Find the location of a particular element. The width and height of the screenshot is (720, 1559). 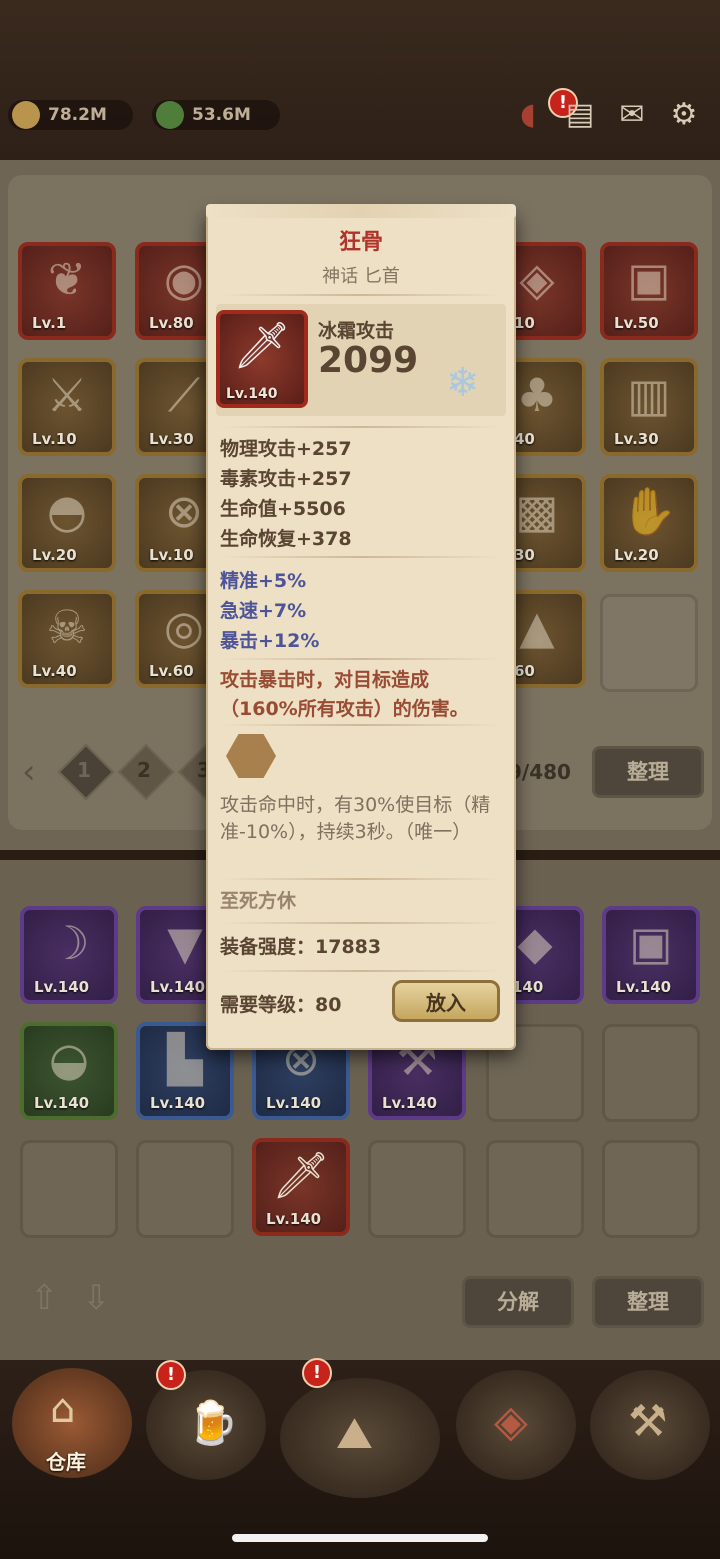

snowflake-icon: ❄ is located at coordinates (463, 383).